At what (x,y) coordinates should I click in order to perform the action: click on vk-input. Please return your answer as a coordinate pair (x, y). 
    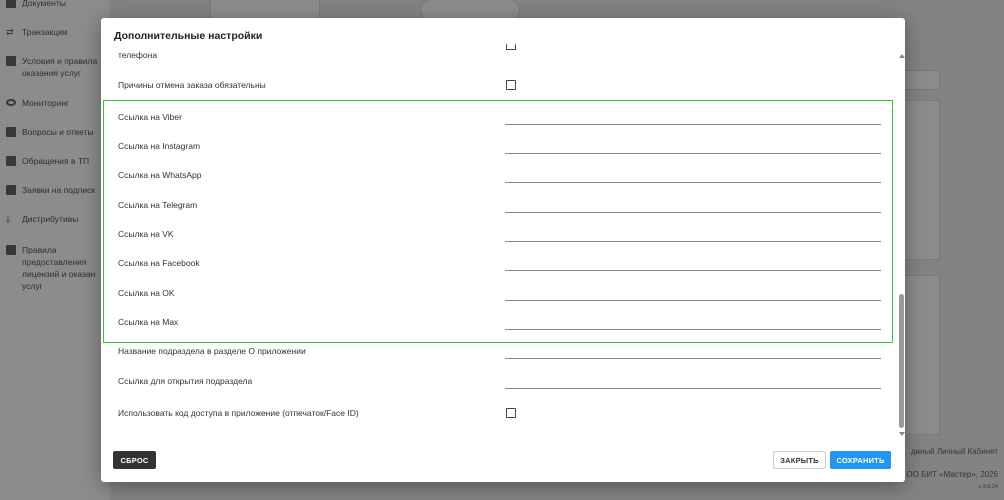
    Looking at the image, I should click on (693, 235).